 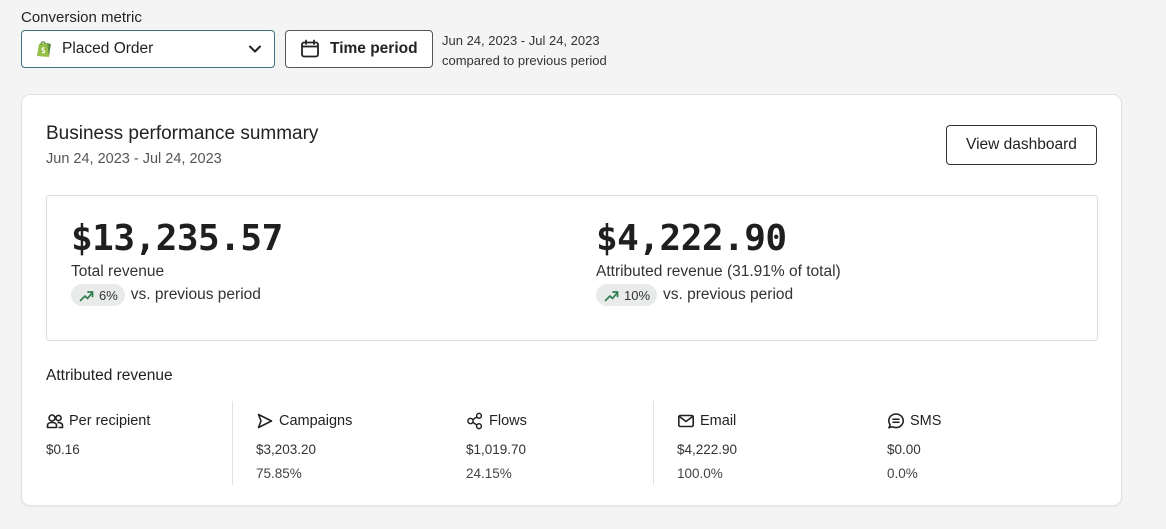 What do you see at coordinates (109, 375) in the screenshot?
I see `attributed-revenue-title: Attributed revenue` at bounding box center [109, 375].